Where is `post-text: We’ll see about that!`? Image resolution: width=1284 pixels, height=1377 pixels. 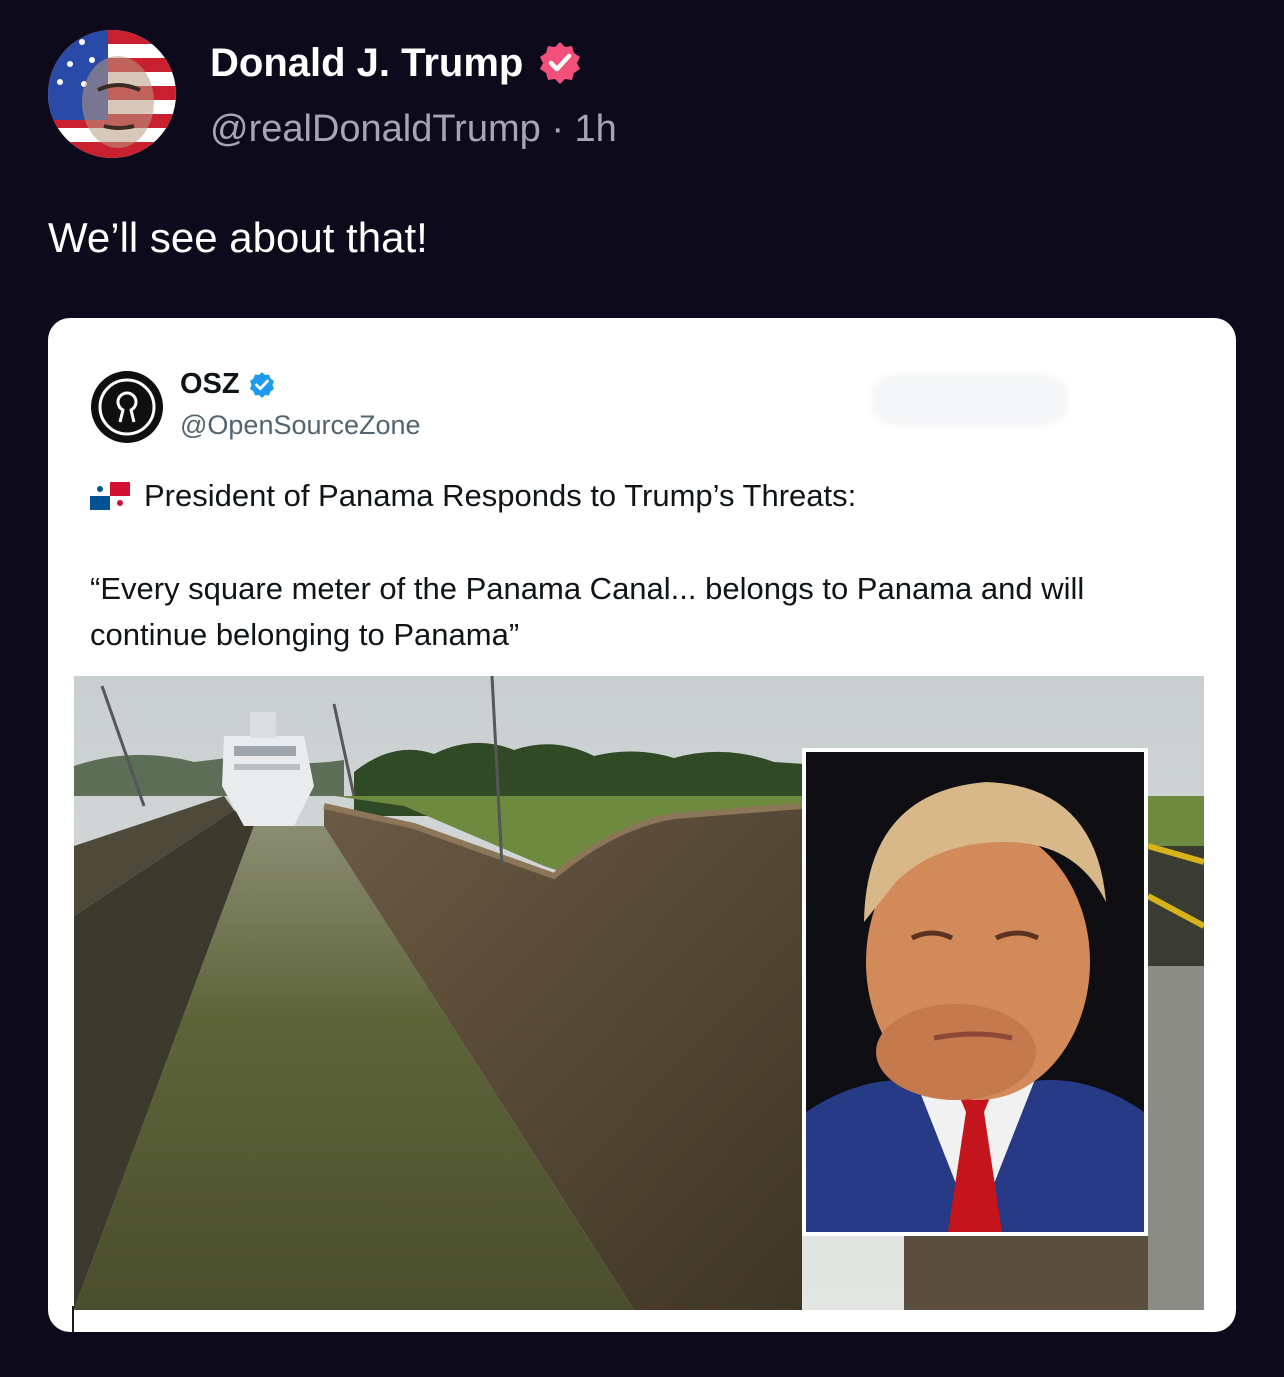
post-text: We’ll see about that! is located at coordinates (238, 237).